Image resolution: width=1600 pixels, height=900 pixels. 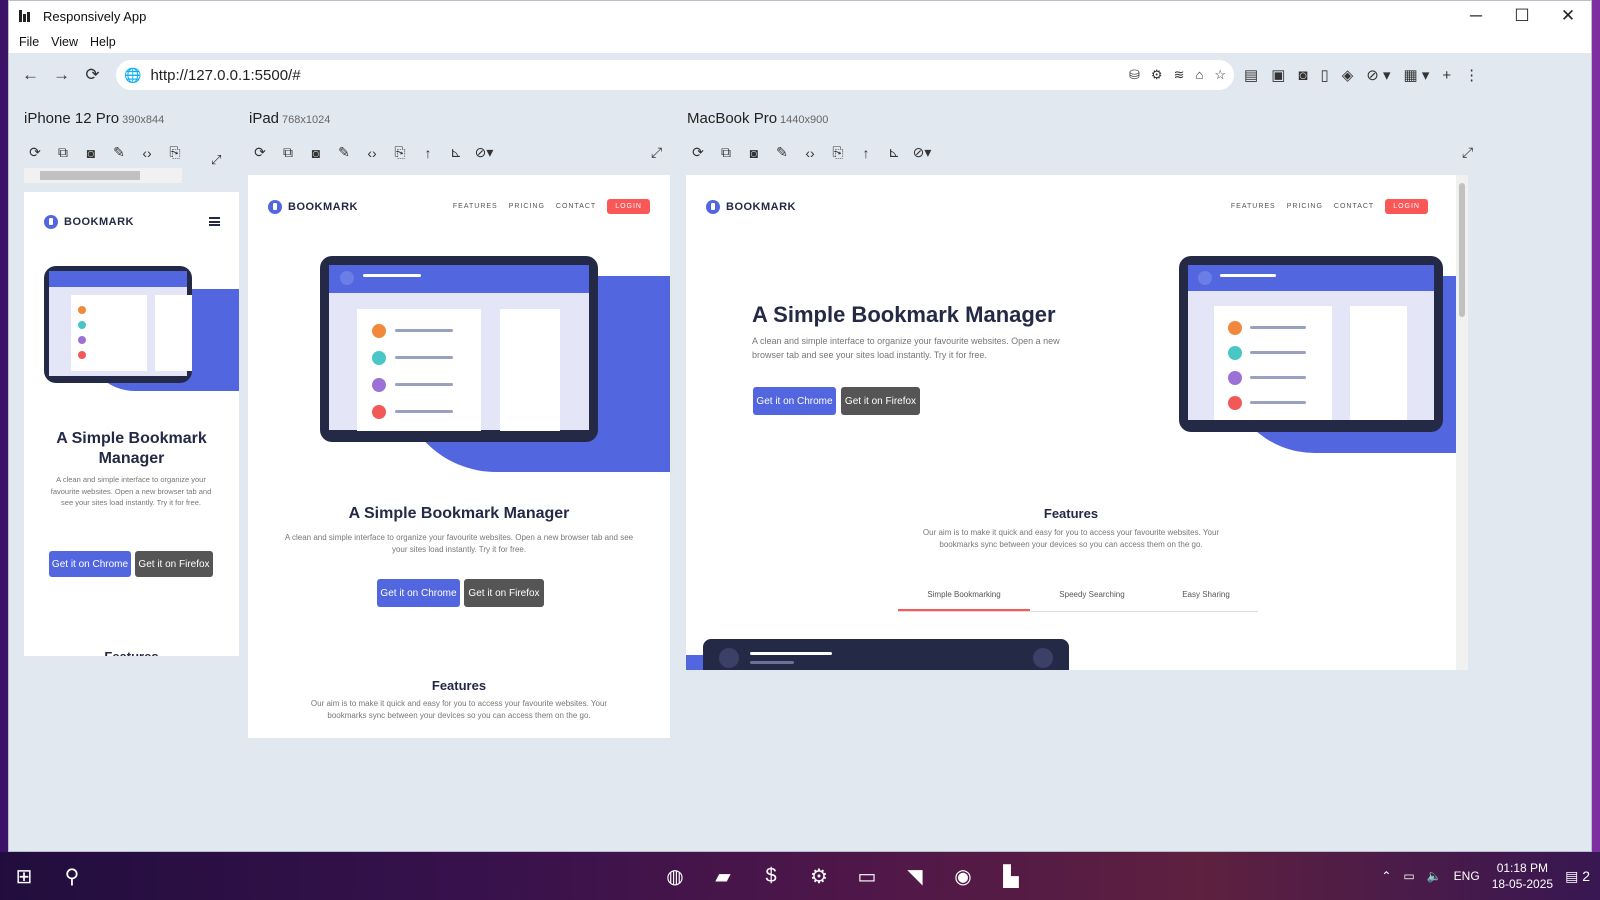 What do you see at coordinates (915, 876) in the screenshot?
I see `vscode-icon: ◥` at bounding box center [915, 876].